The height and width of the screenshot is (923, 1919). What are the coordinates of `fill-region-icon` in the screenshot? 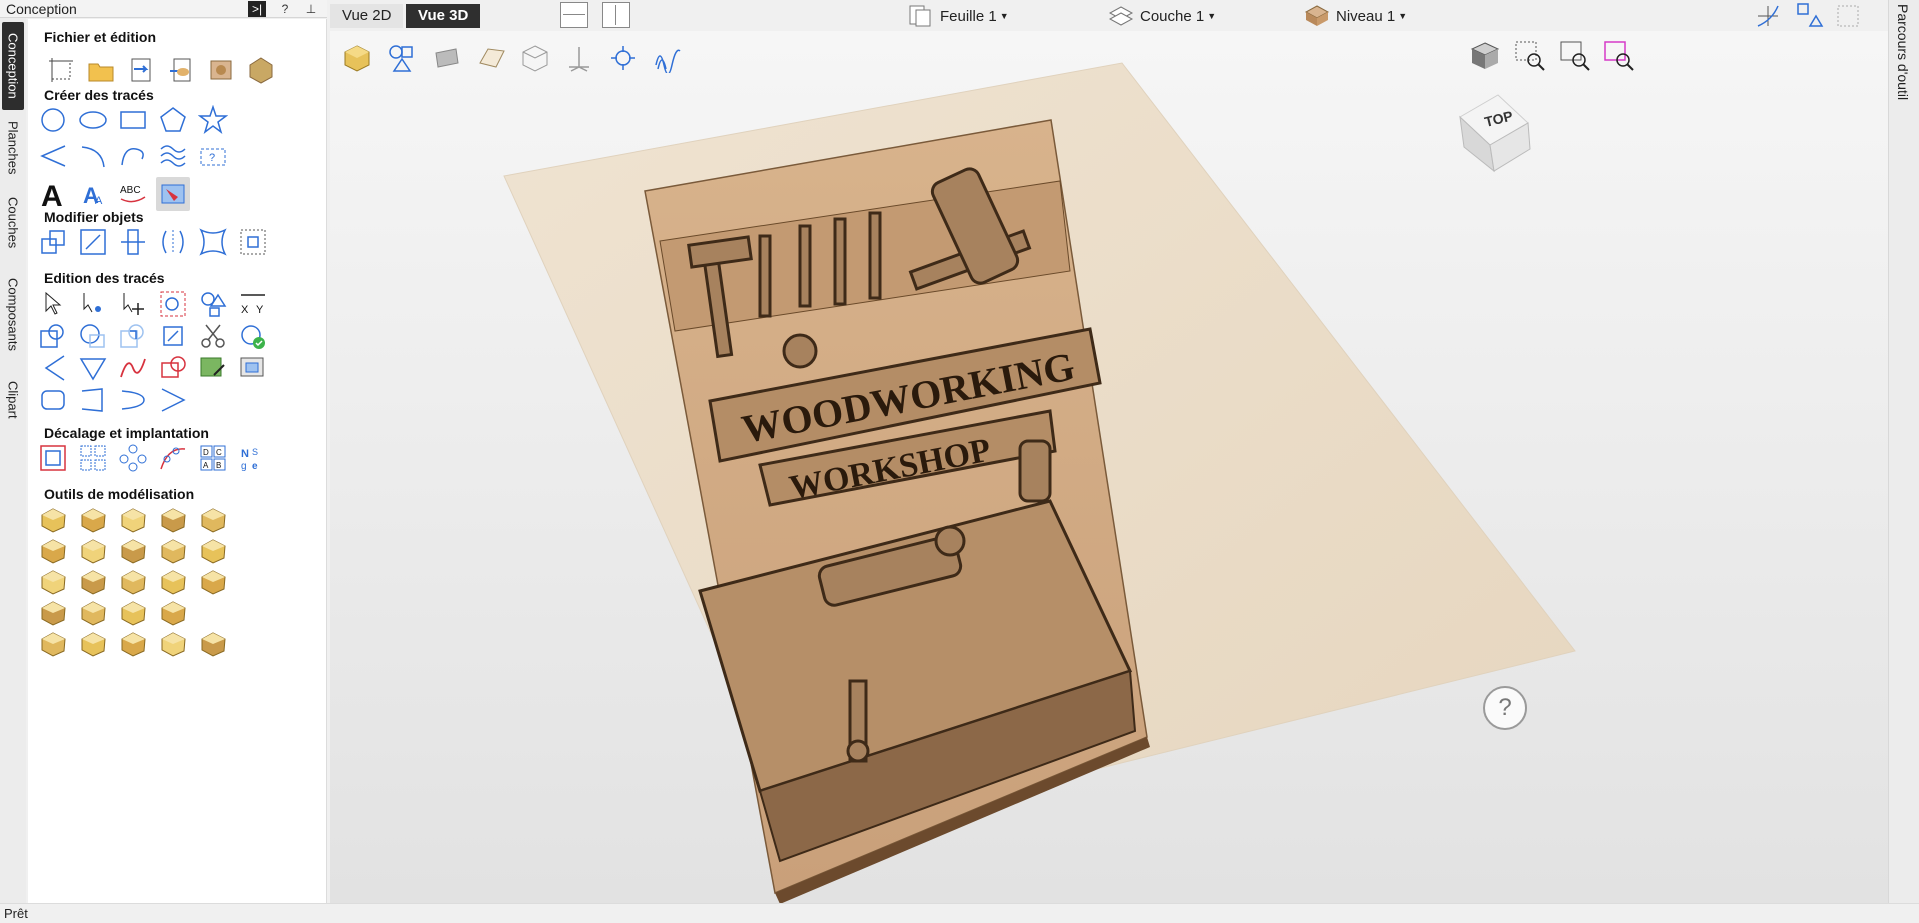 It's located at (173, 336).